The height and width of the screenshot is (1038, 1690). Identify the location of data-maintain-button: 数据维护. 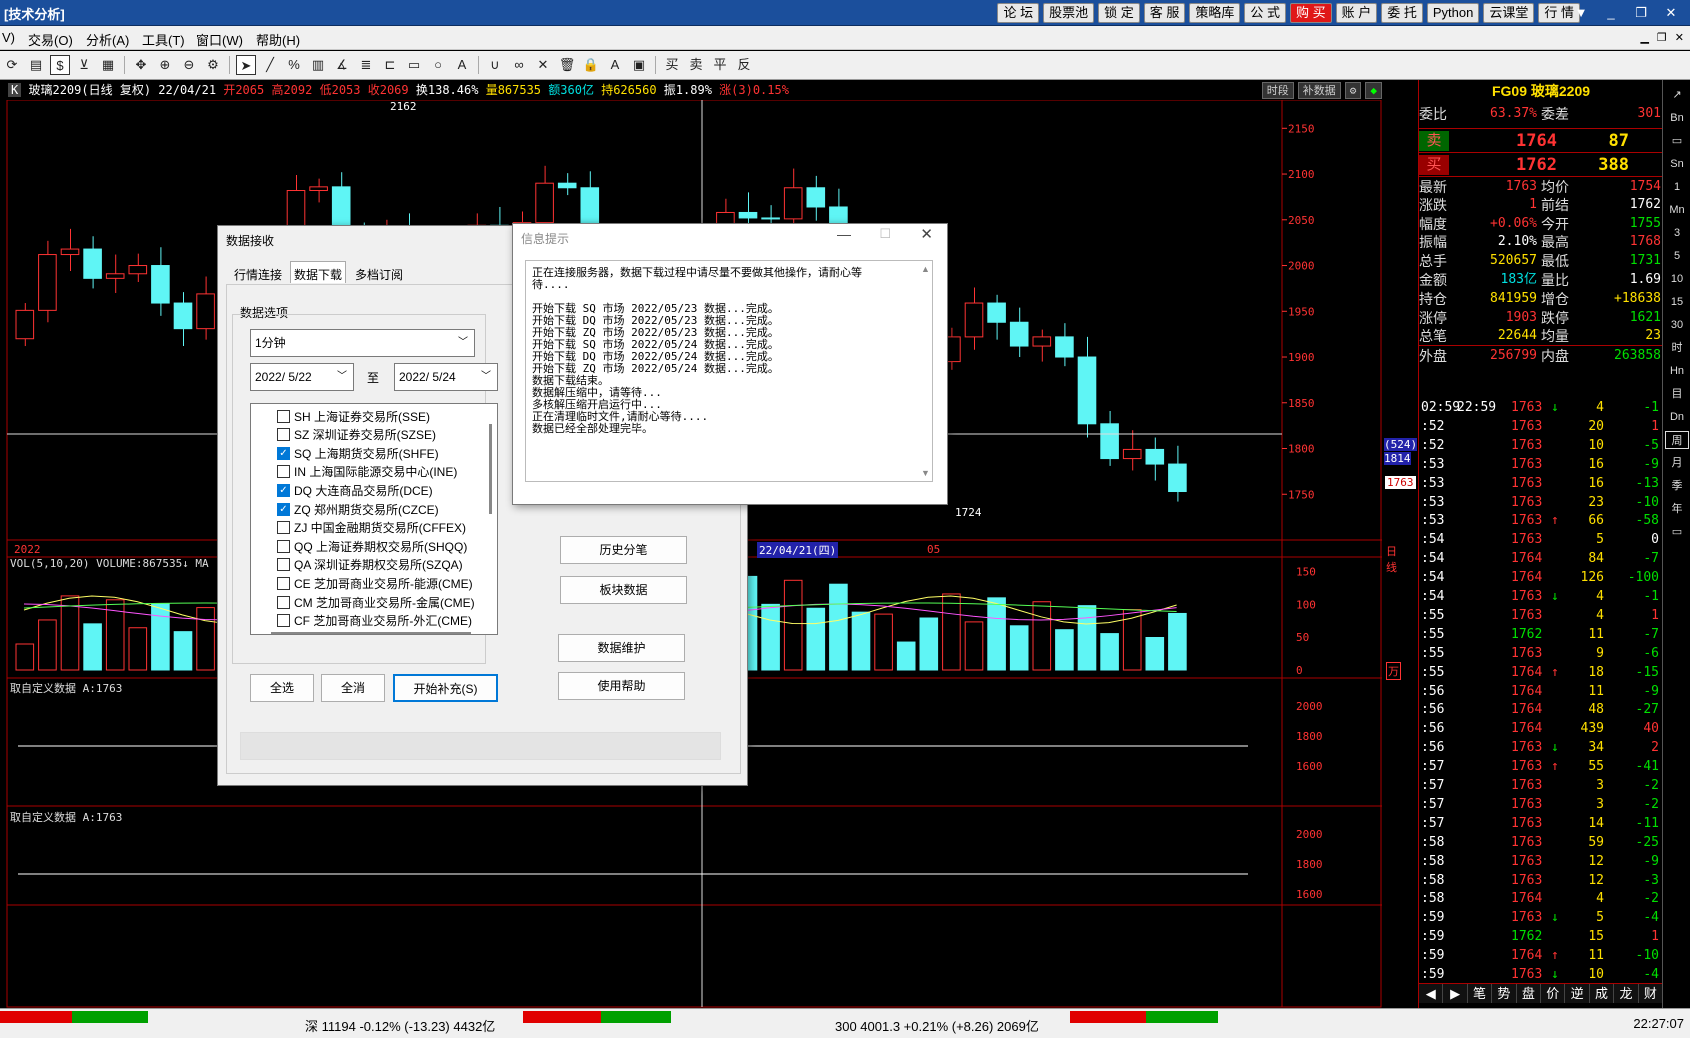
(621, 648).